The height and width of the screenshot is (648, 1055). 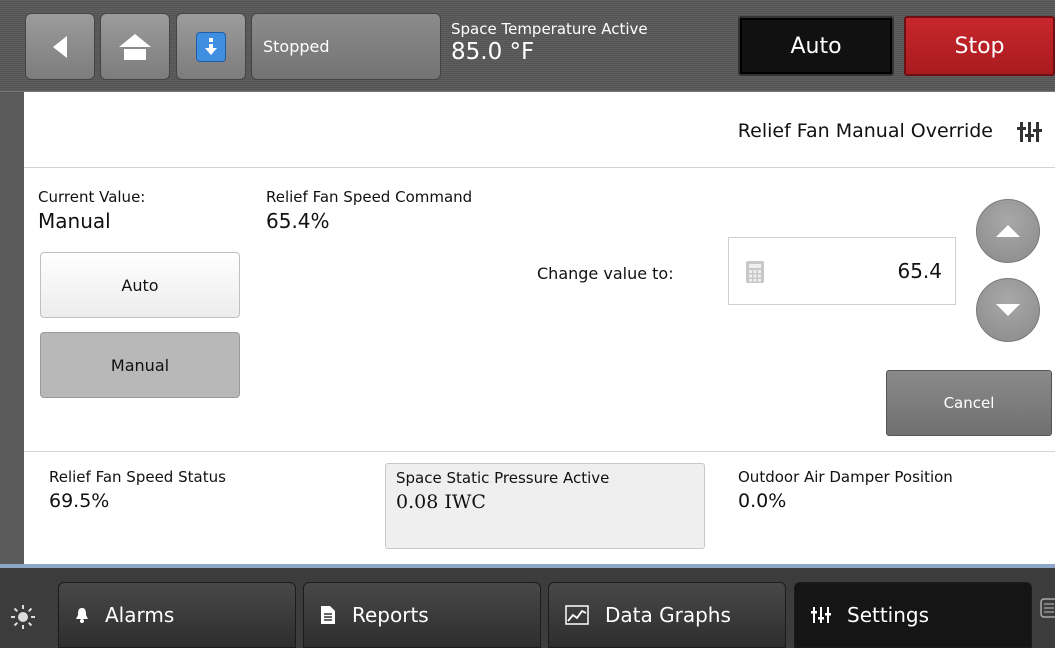 What do you see at coordinates (549, 43) in the screenshot?
I see `space-temperature: Space Temperature Active 85.0 °F` at bounding box center [549, 43].